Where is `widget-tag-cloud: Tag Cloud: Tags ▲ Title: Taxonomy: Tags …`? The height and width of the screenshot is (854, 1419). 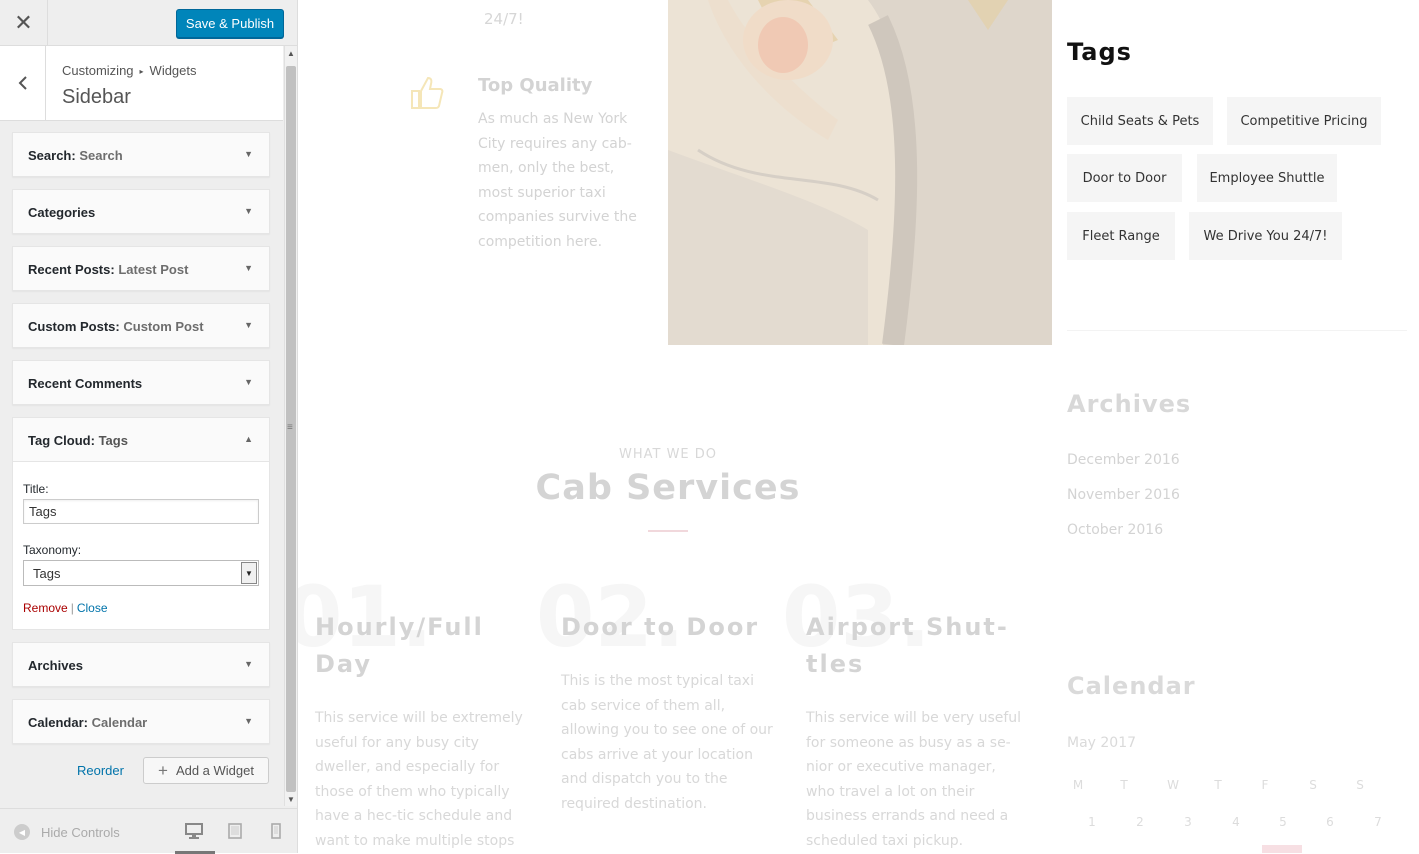 widget-tag-cloud: Tag Cloud: Tags ▲ Title: Taxonomy: Tags … is located at coordinates (141, 523).